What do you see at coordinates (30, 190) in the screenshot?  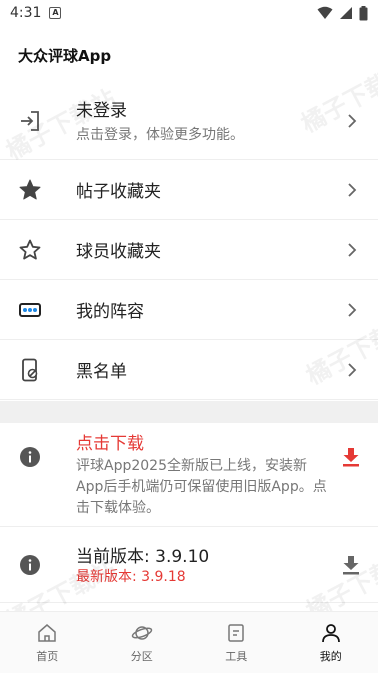 I see `star-filled-icon` at bounding box center [30, 190].